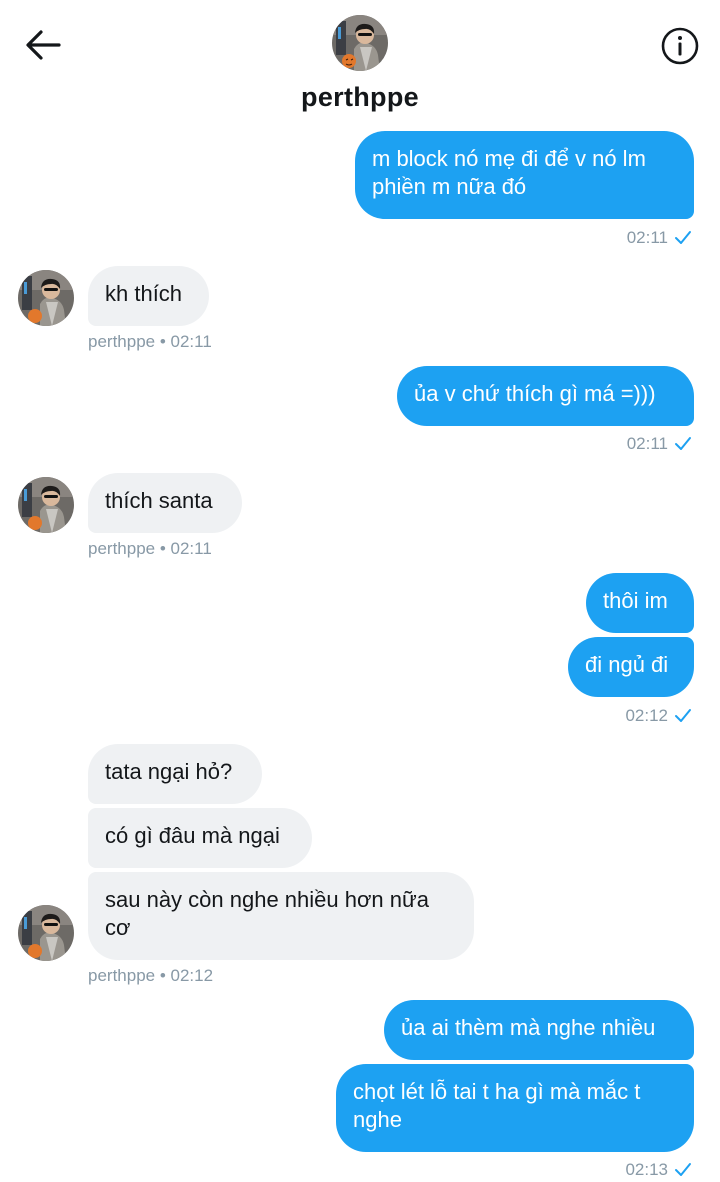 The image size is (720, 1182). I want to click on message-meta: 02:13, so click(658, 1170).